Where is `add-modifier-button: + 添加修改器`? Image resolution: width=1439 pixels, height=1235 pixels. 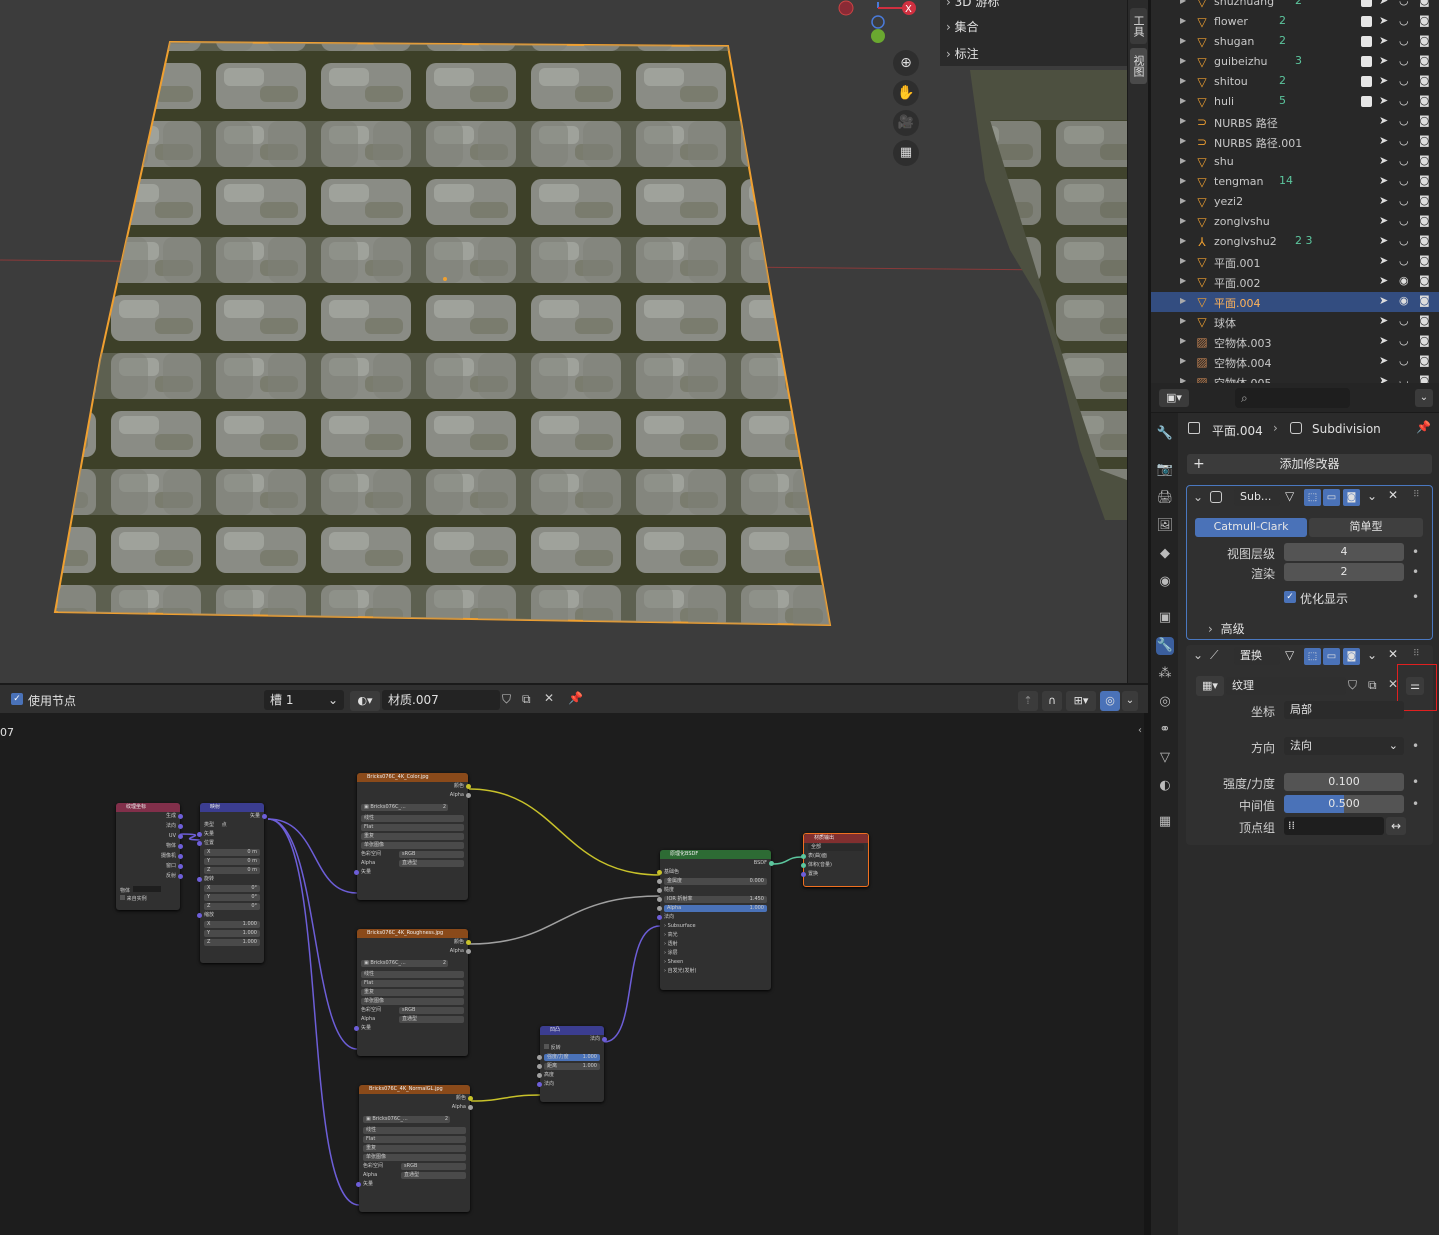
add-modifier-button: + 添加修改器 is located at coordinates (1309, 464).